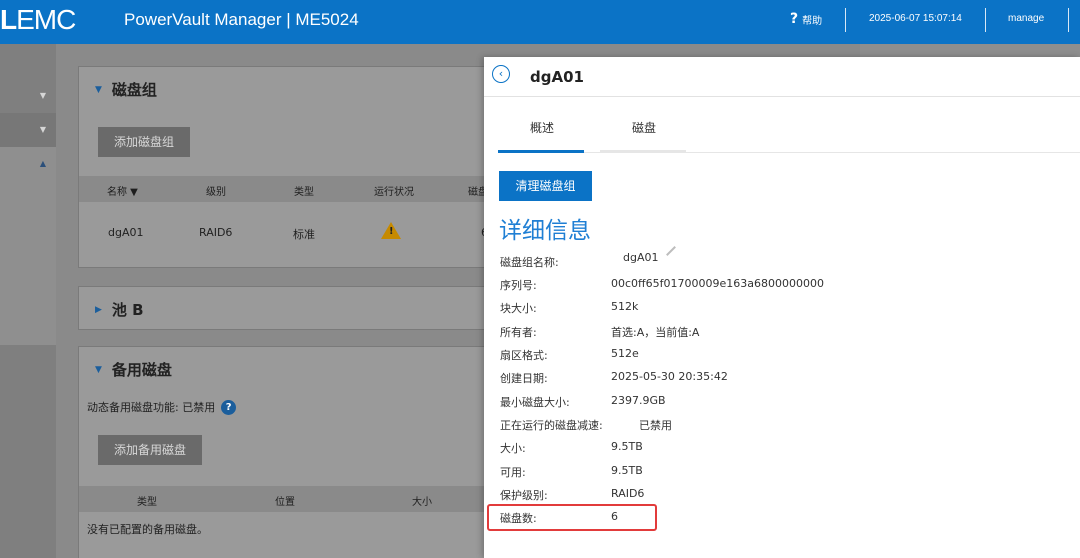  I want to click on tab-disks: 磁盘, so click(644, 127).